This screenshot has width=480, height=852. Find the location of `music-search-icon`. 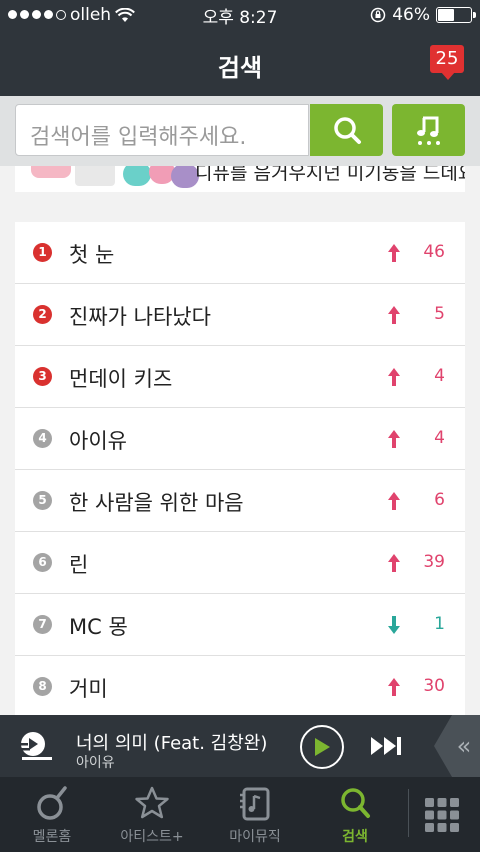

music-search-icon is located at coordinates (428, 130).